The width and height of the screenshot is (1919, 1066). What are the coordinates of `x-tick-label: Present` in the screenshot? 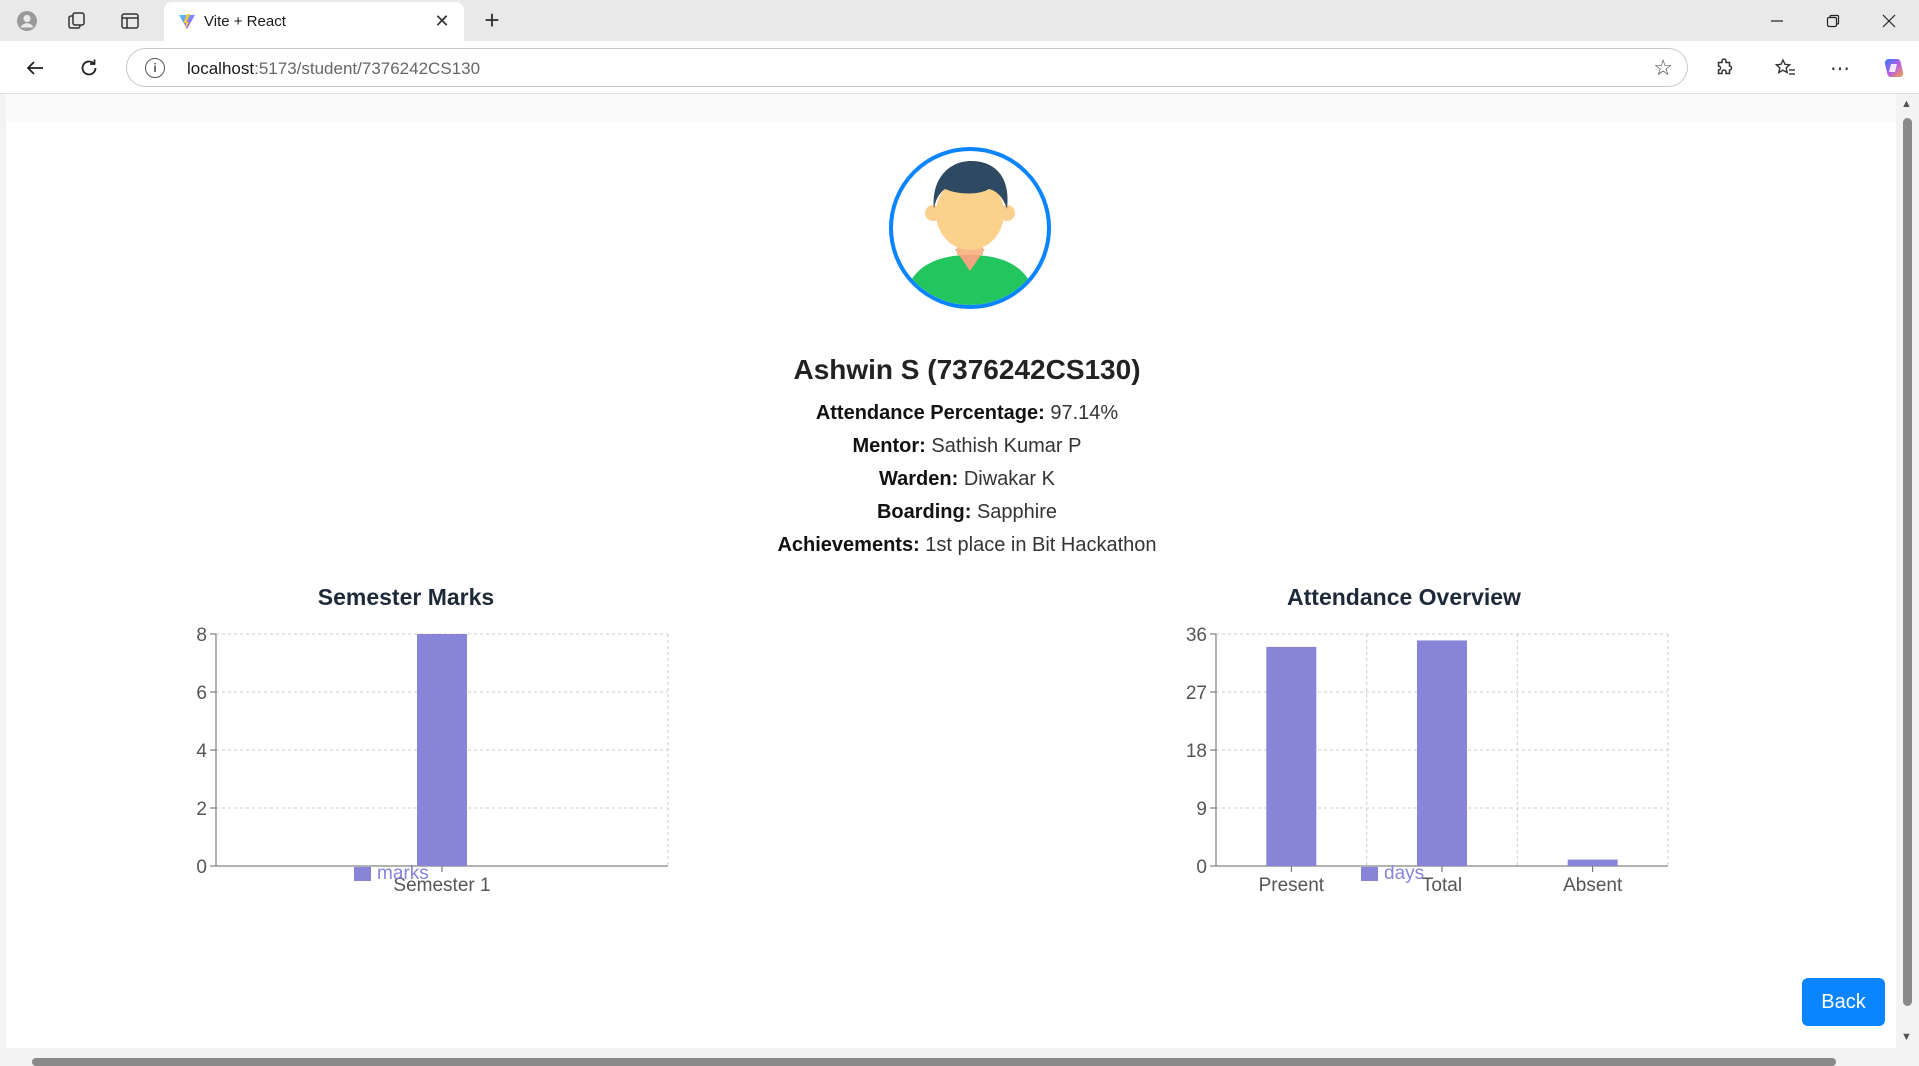 It's located at (1292, 885).